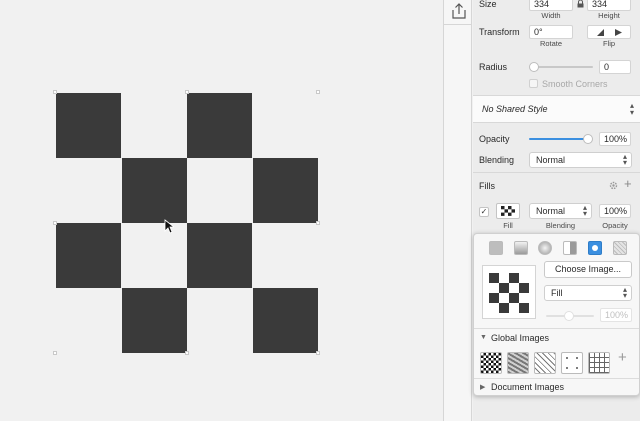  What do you see at coordinates (482, 387) in the screenshot?
I see `disclosure-closed-icon: ▶` at bounding box center [482, 387].